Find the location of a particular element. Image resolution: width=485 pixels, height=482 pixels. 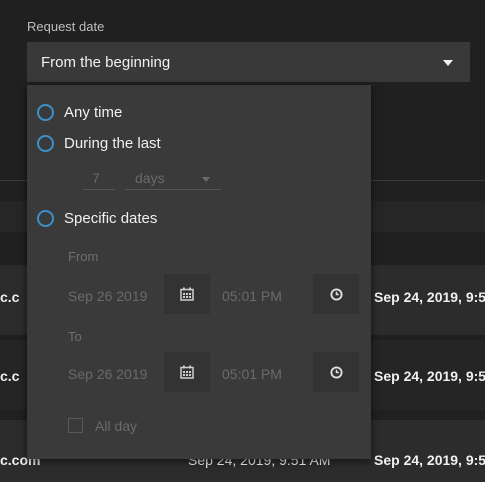

specific-dates-label: Specific dates is located at coordinates (111, 218).